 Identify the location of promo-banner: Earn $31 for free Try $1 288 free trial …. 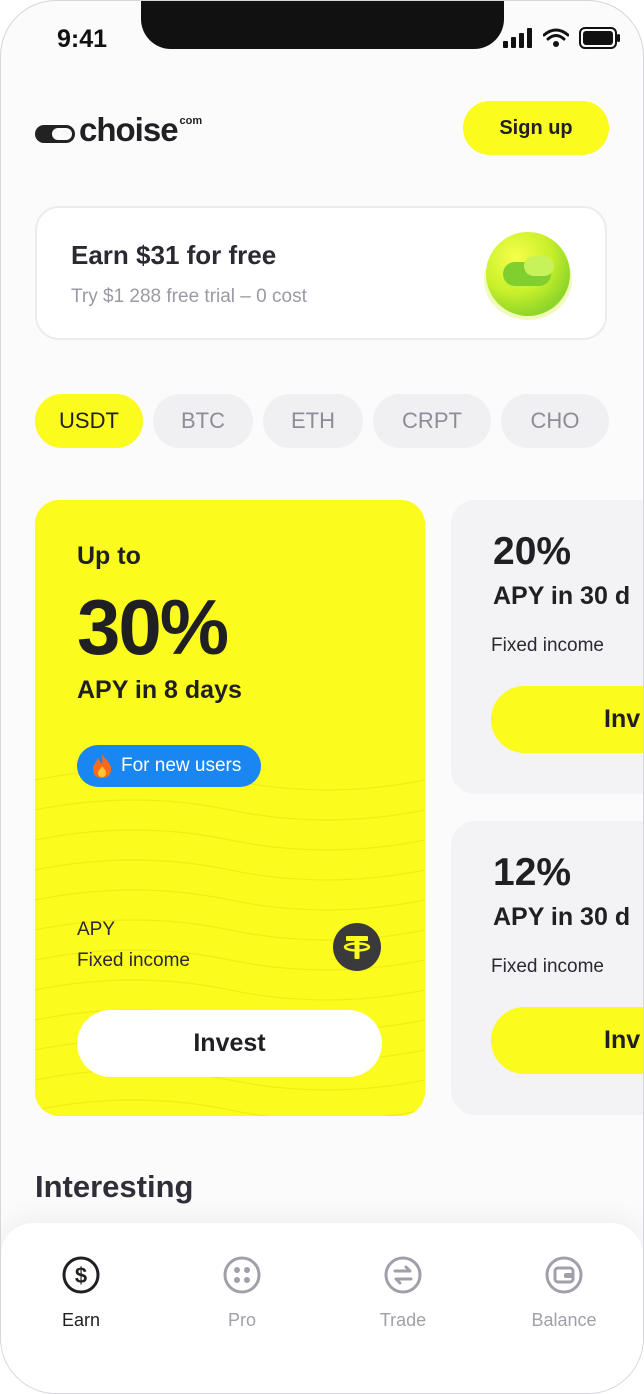
(321, 273).